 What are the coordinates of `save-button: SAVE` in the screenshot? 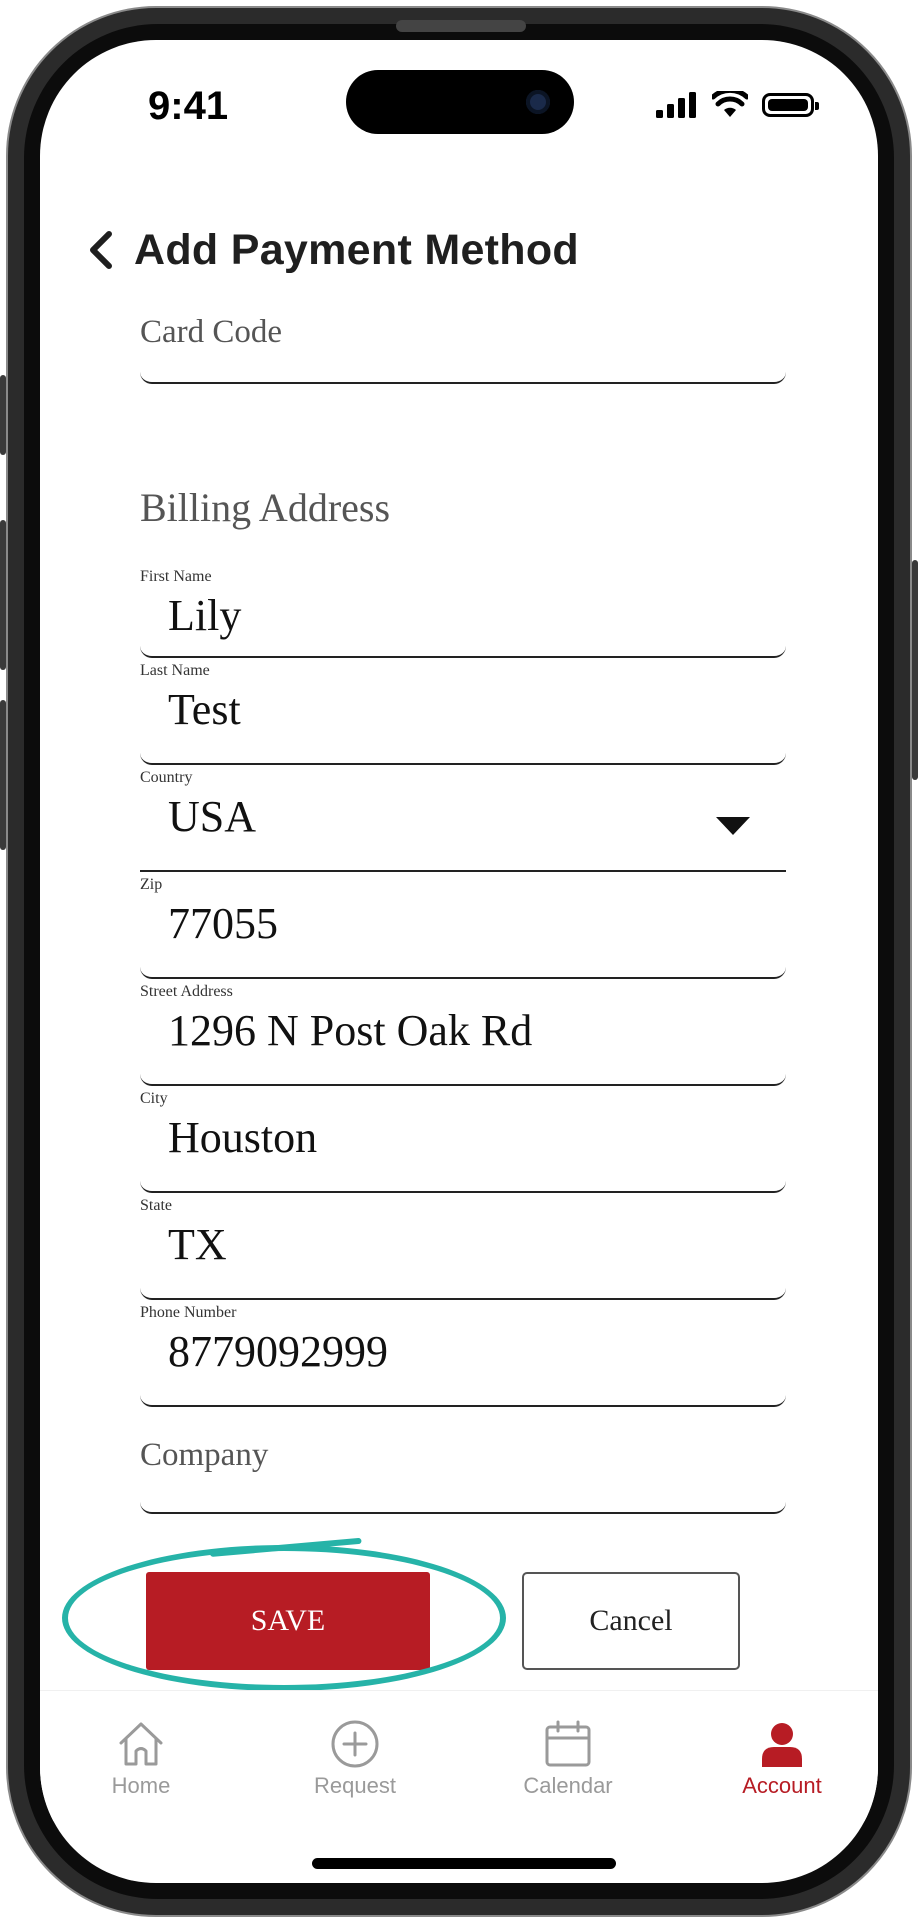 It's located at (288, 1621).